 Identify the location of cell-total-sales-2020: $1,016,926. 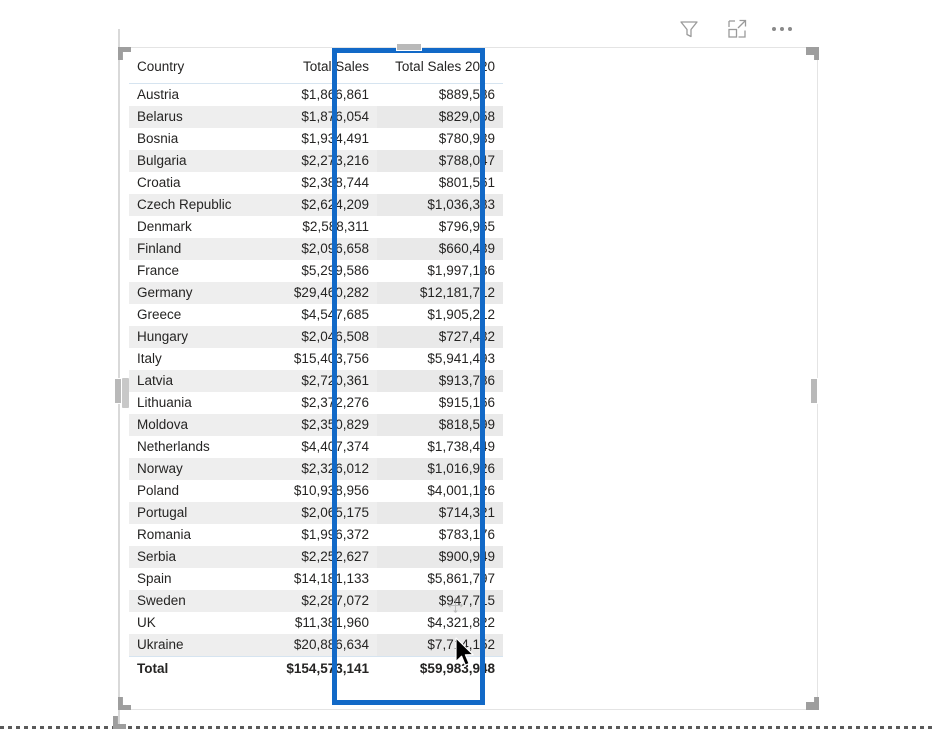
(440, 469).